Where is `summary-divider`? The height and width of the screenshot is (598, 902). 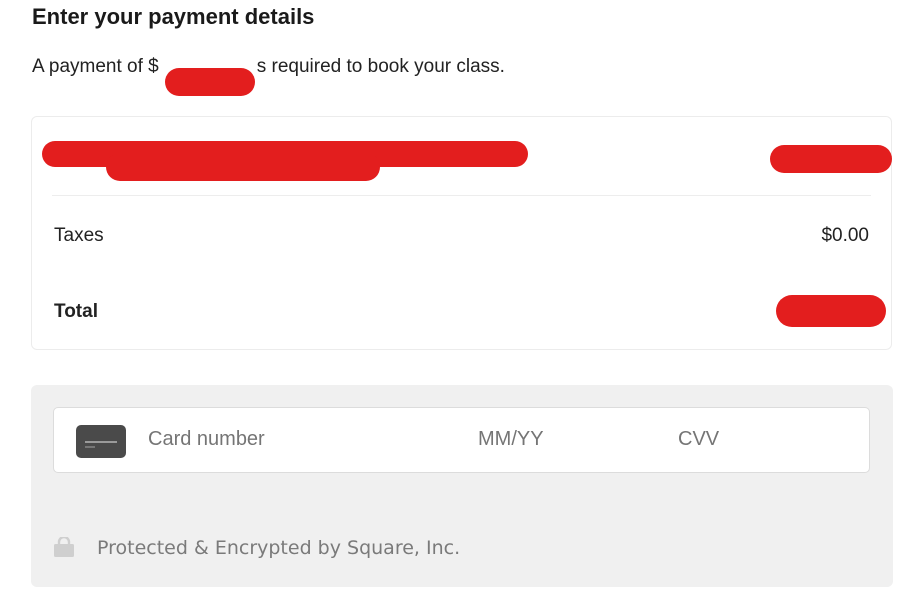 summary-divider is located at coordinates (461, 195).